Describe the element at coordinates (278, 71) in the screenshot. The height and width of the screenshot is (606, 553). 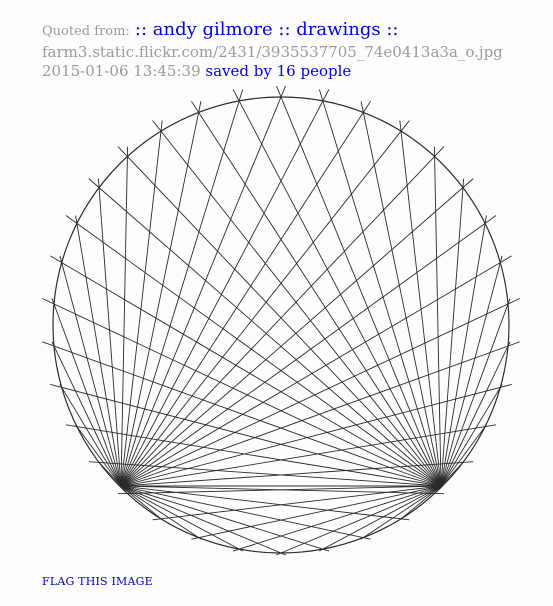
I see `saved-by-link: saved by 16 people` at that location.